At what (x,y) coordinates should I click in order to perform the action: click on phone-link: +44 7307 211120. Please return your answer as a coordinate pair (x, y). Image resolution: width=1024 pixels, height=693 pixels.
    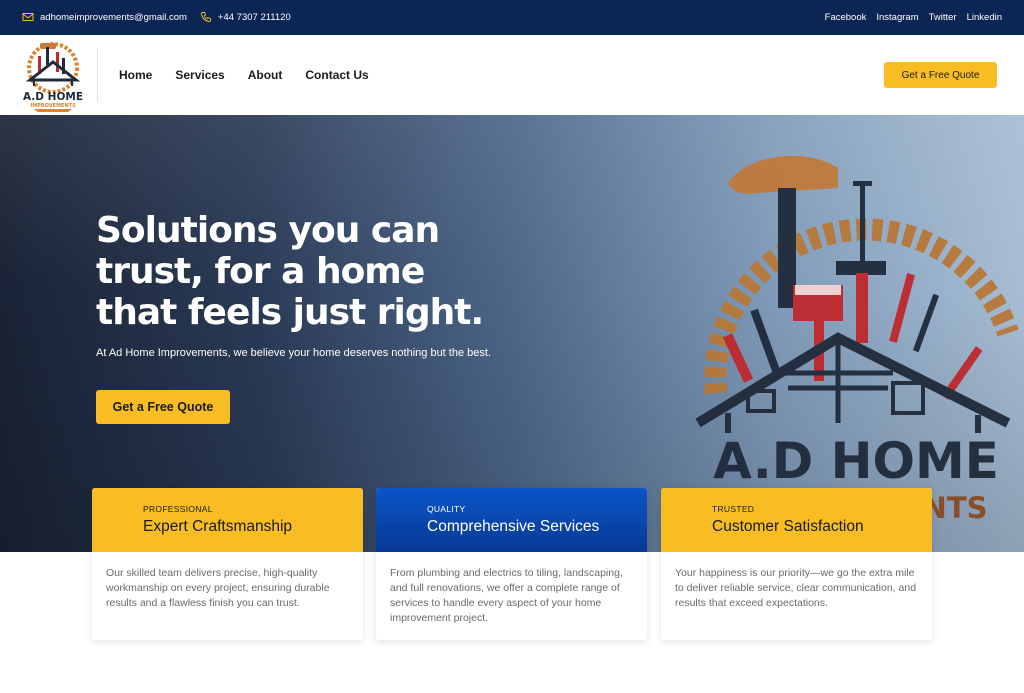
    Looking at the image, I should click on (245, 17).